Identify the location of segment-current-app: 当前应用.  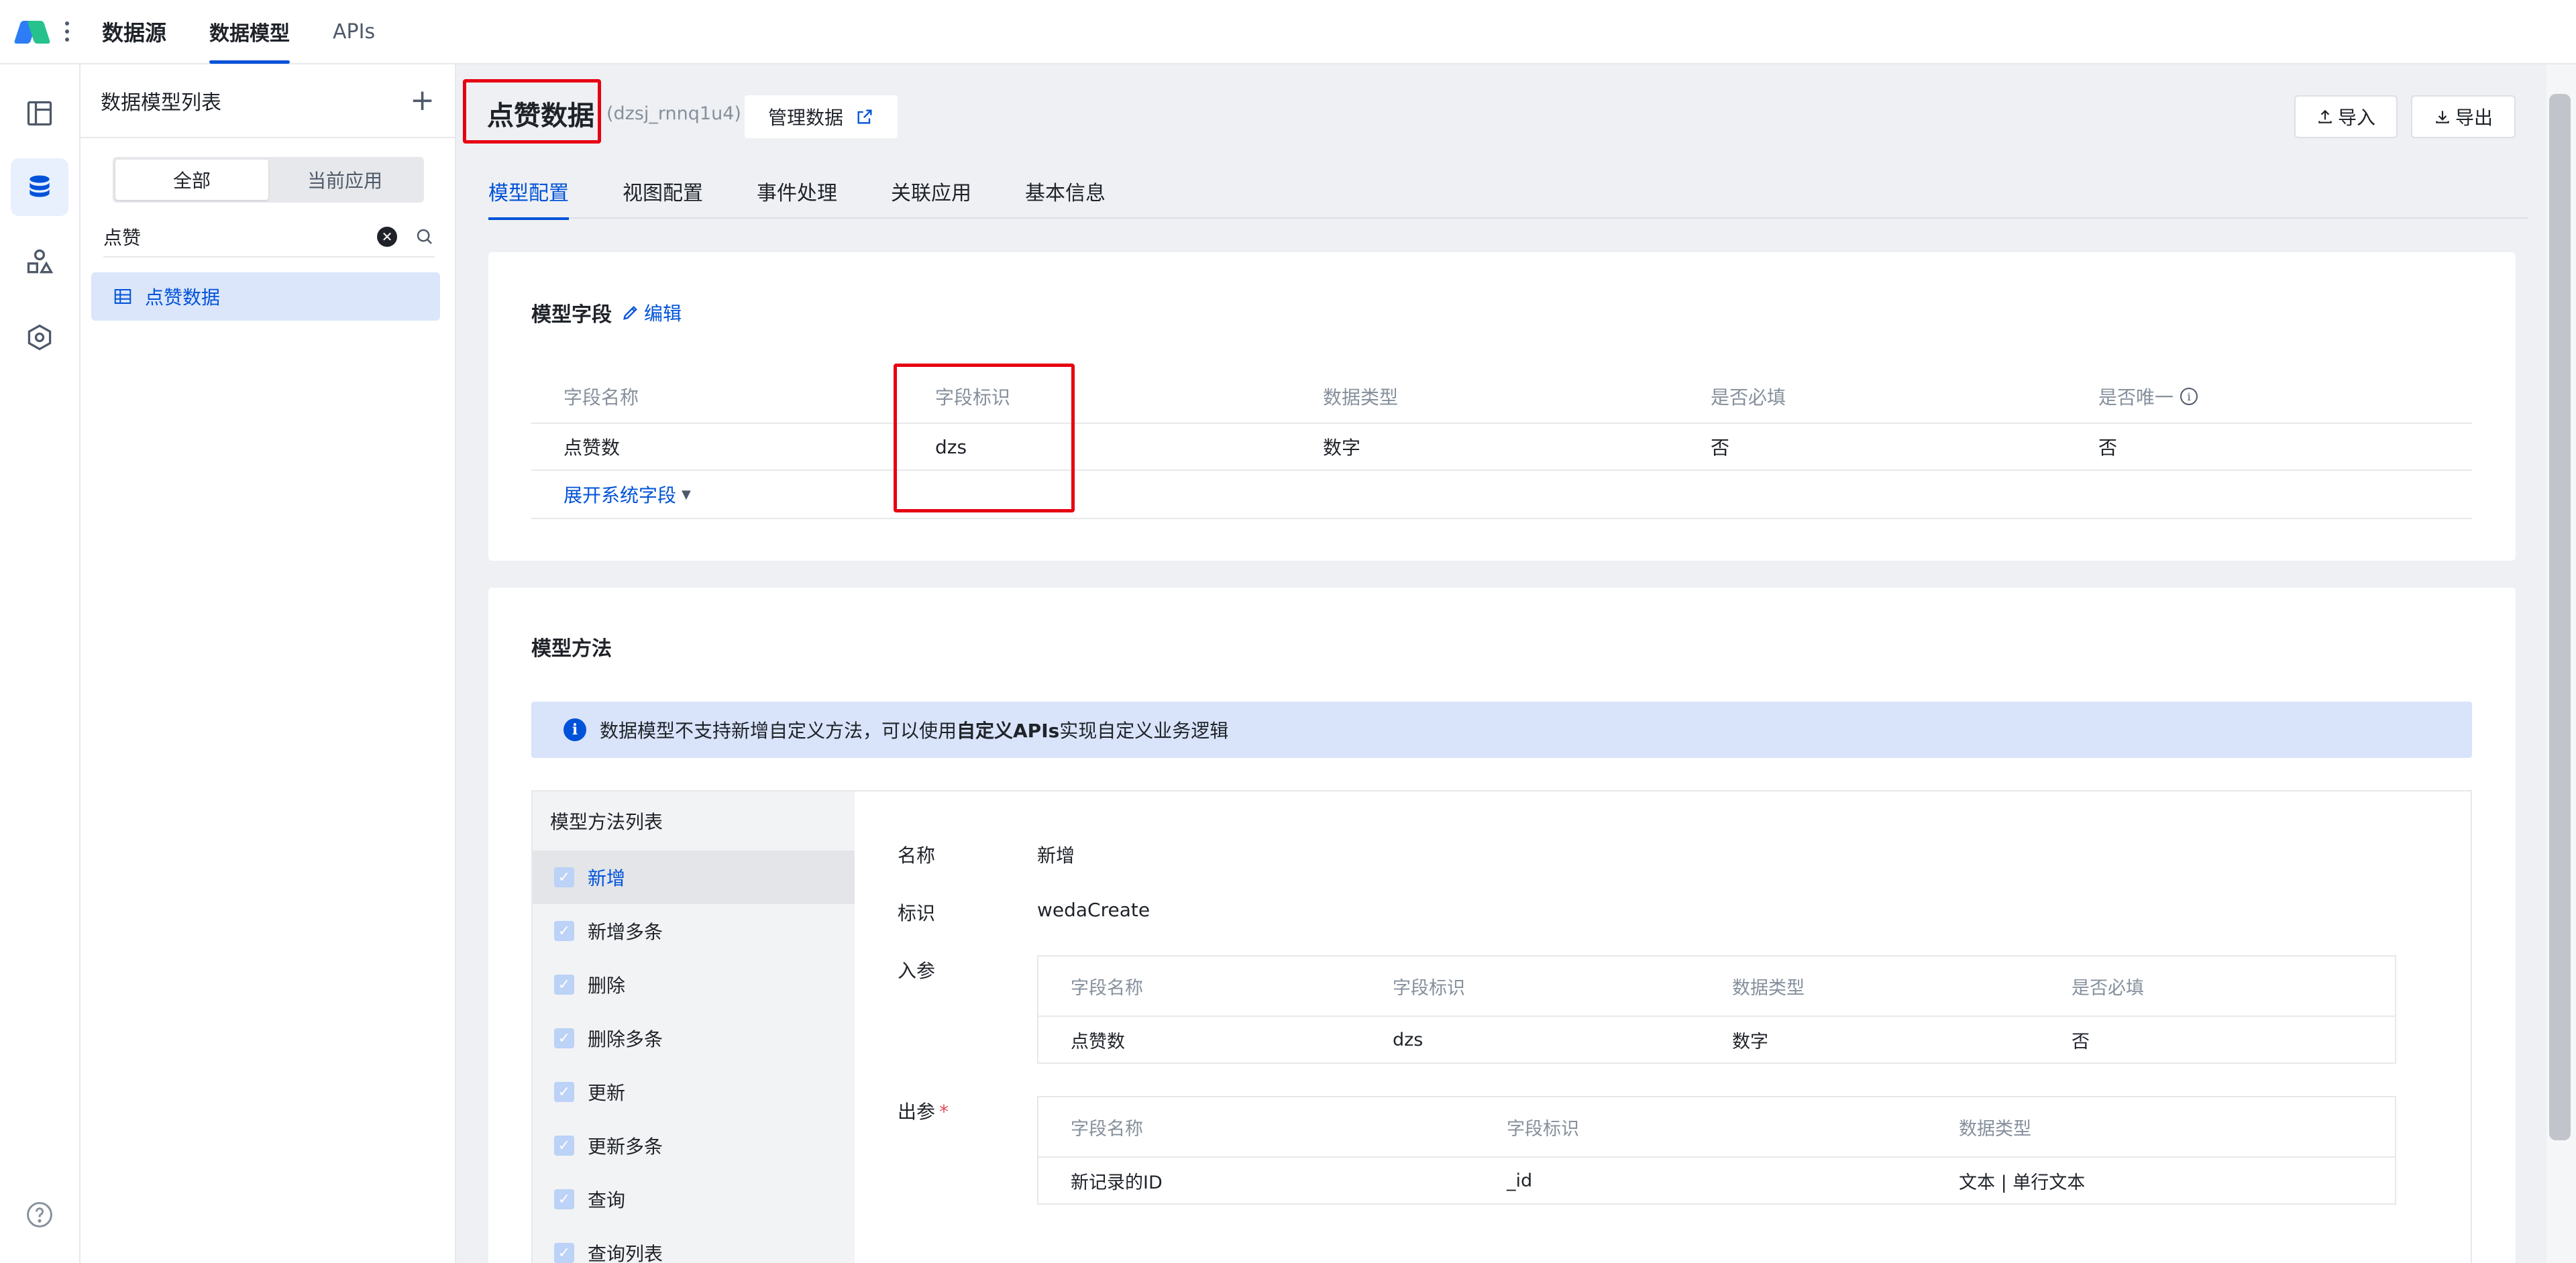
(344, 180).